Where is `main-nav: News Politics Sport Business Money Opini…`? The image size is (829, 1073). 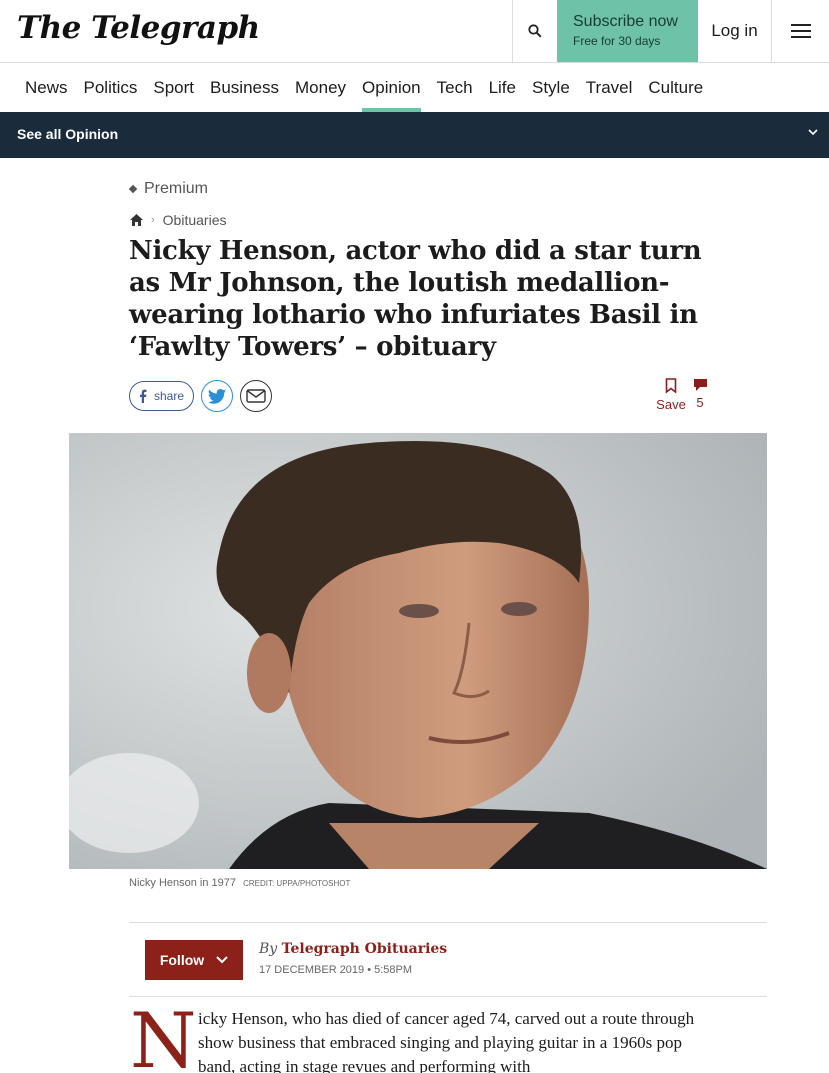
main-nav: News Politics Sport Business Money Opini… is located at coordinates (414, 87).